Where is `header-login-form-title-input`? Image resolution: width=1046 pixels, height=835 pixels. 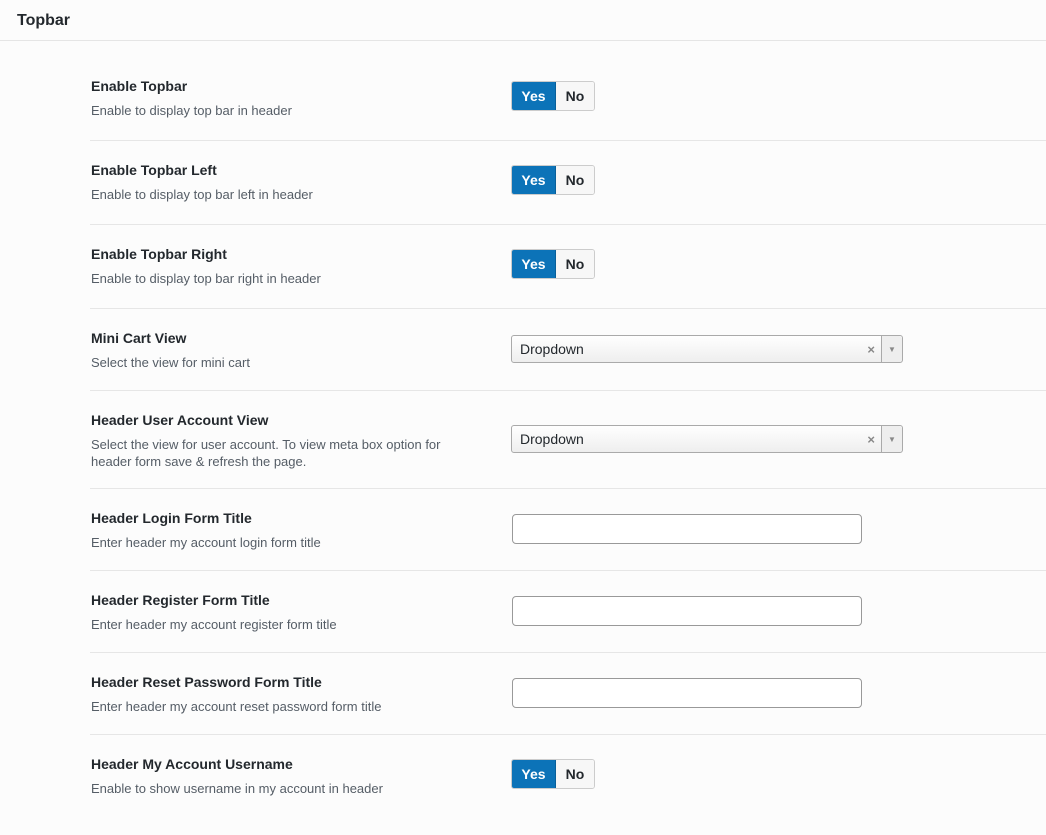 header-login-form-title-input is located at coordinates (687, 529).